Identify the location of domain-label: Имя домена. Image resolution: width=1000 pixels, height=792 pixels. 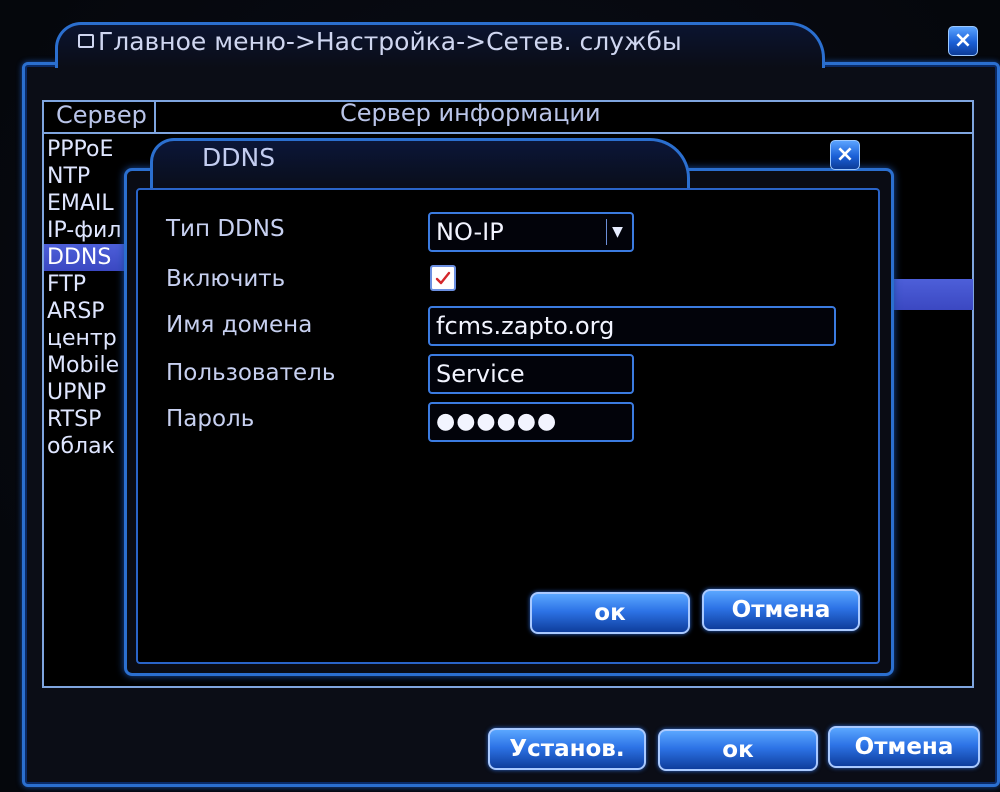
(239, 325).